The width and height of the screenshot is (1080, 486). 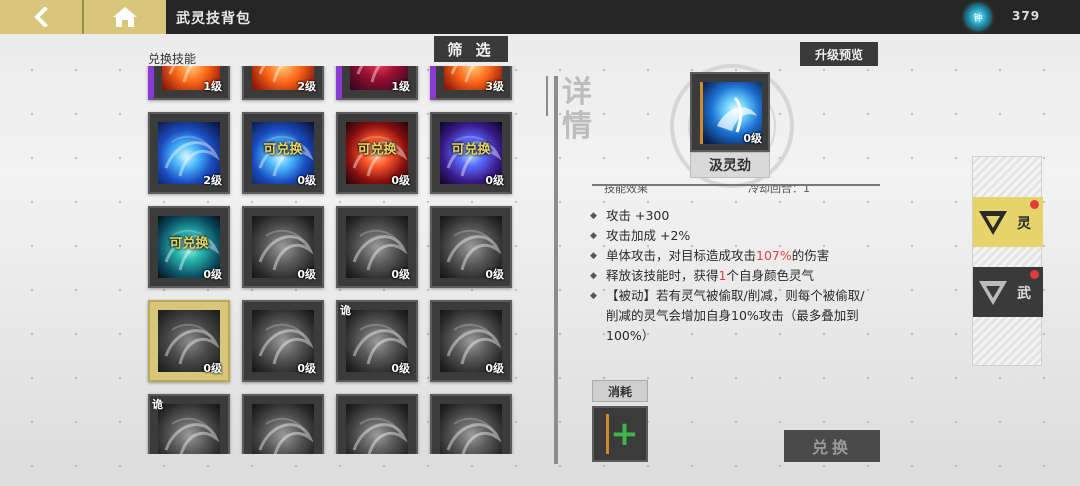 What do you see at coordinates (978, 17) in the screenshot?
I see `currency-icon: 钟` at bounding box center [978, 17].